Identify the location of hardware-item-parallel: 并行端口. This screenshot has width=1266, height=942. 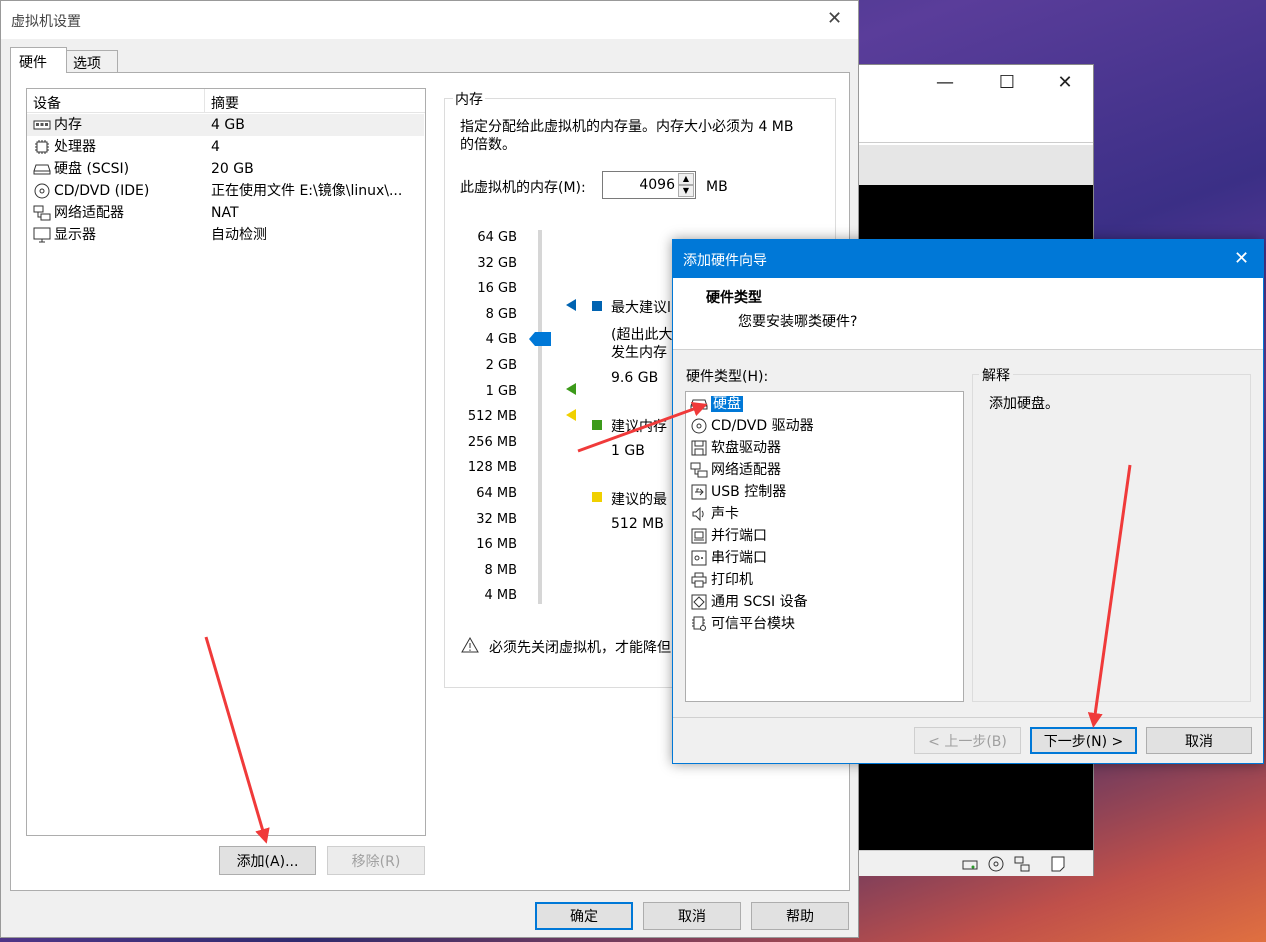
(728, 536).